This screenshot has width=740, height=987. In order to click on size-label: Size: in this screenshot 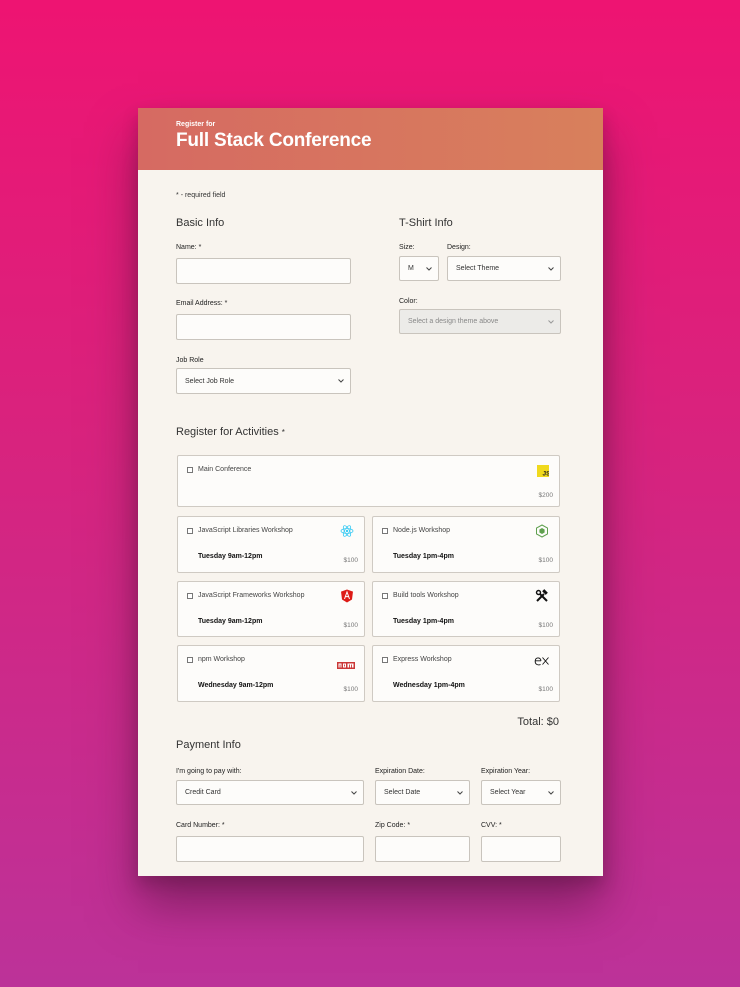, I will do `click(407, 247)`.